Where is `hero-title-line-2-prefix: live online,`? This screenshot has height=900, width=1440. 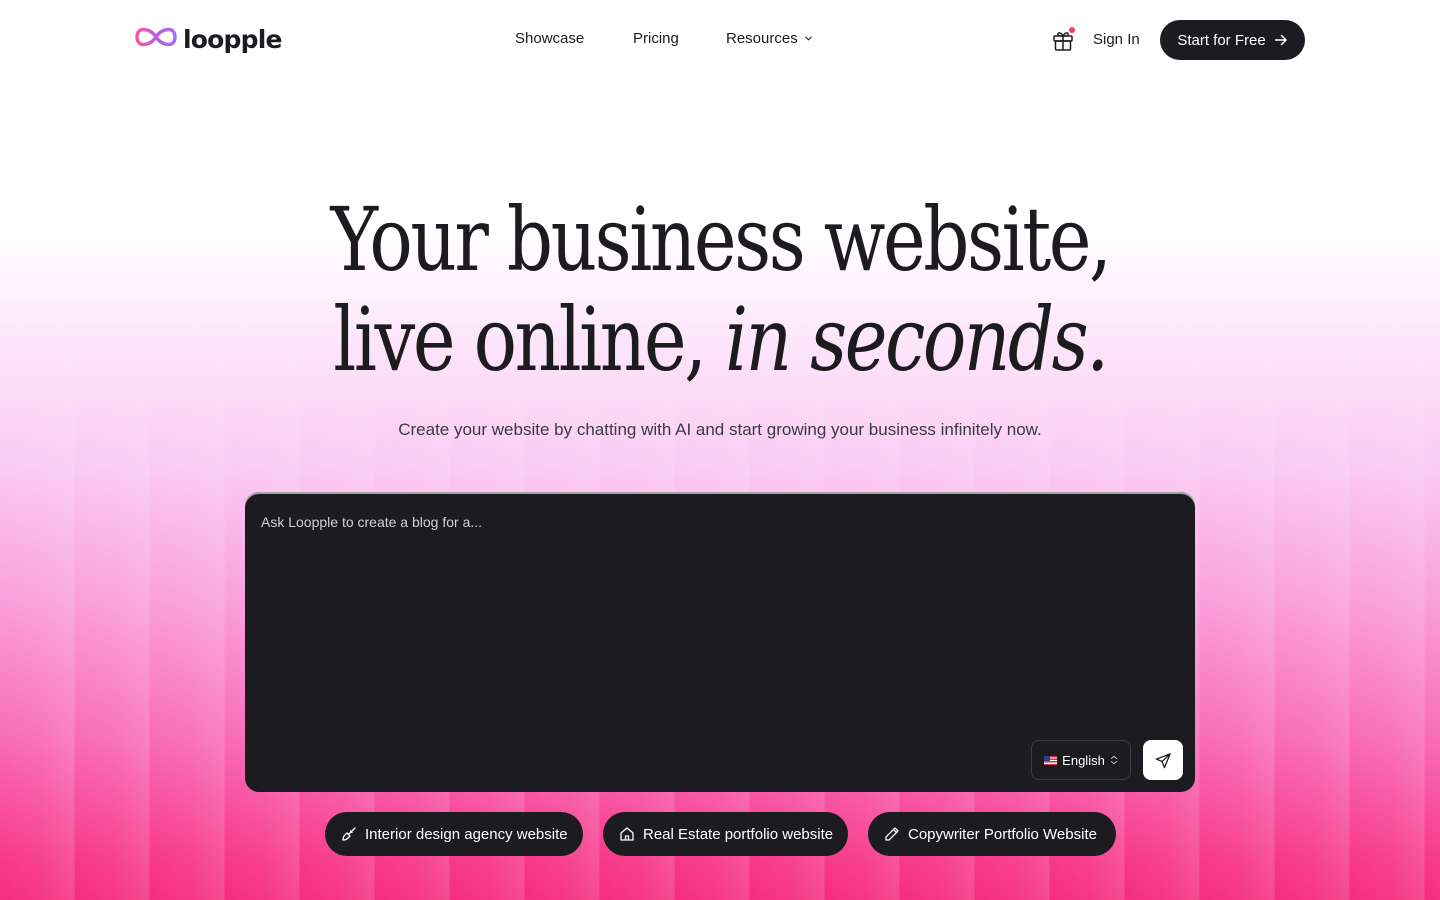 hero-title-line-2-prefix: live online, is located at coordinates (529, 339).